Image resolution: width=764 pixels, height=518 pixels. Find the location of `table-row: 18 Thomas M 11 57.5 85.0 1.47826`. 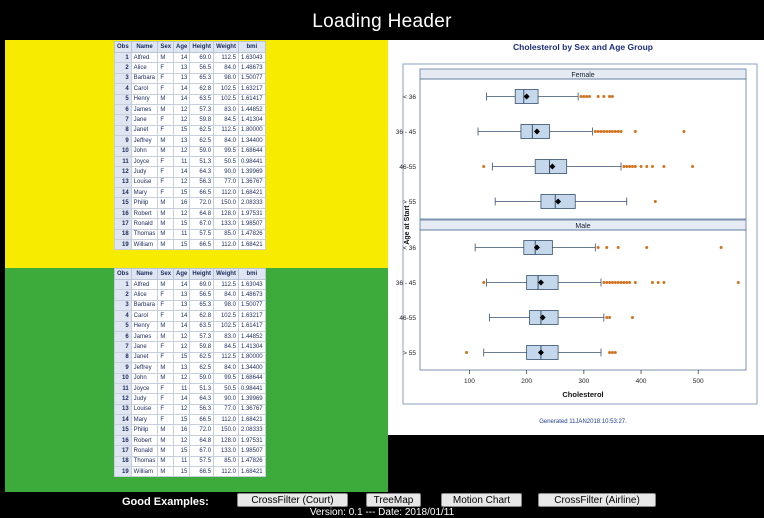

table-row: 18 Thomas M 11 57.5 85.0 1.47826 is located at coordinates (190, 461).